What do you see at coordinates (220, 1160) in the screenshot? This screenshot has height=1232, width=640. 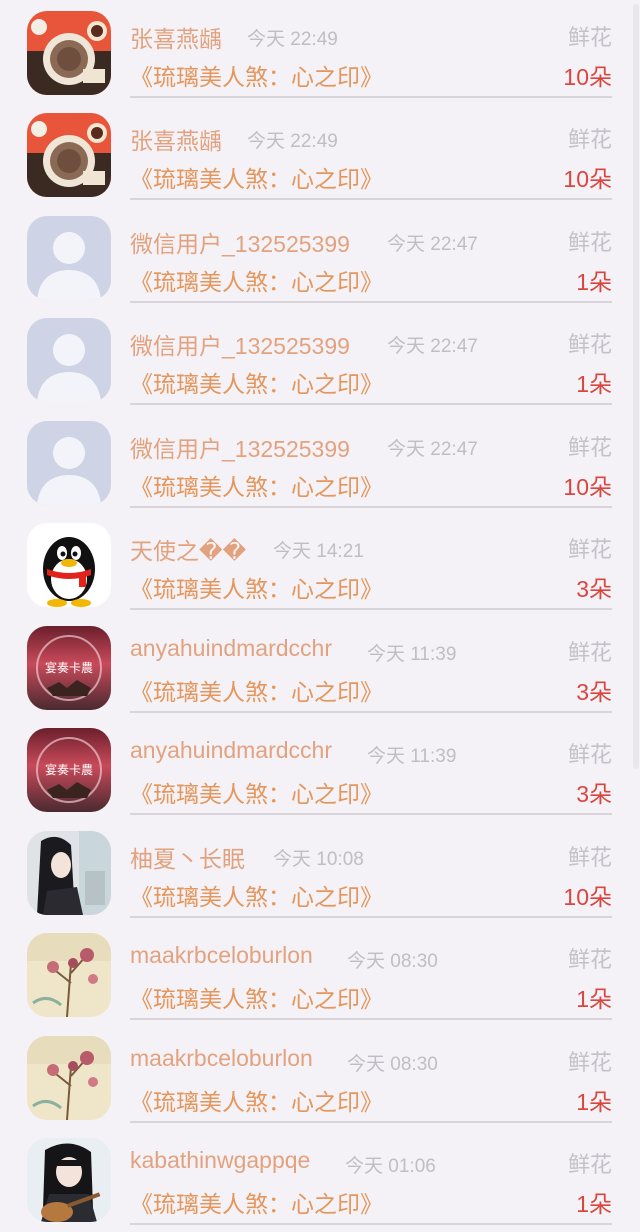 I see `user-name: kabathinwgappqe` at bounding box center [220, 1160].